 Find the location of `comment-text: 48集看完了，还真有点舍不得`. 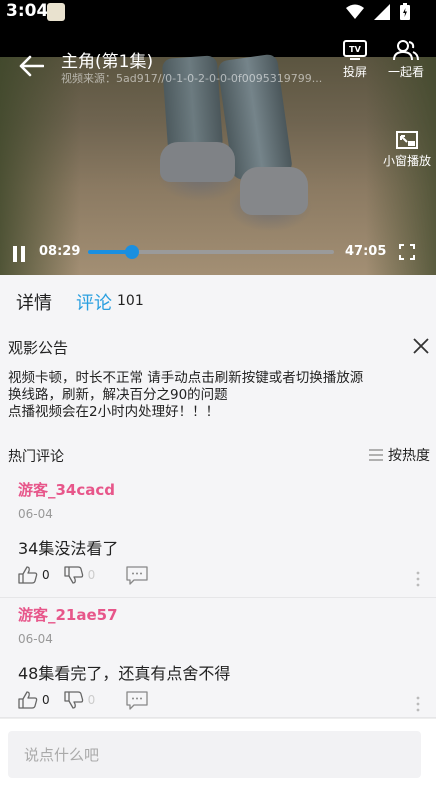

comment-text: 48集看完了，还真有点舍不得 is located at coordinates (124, 673).